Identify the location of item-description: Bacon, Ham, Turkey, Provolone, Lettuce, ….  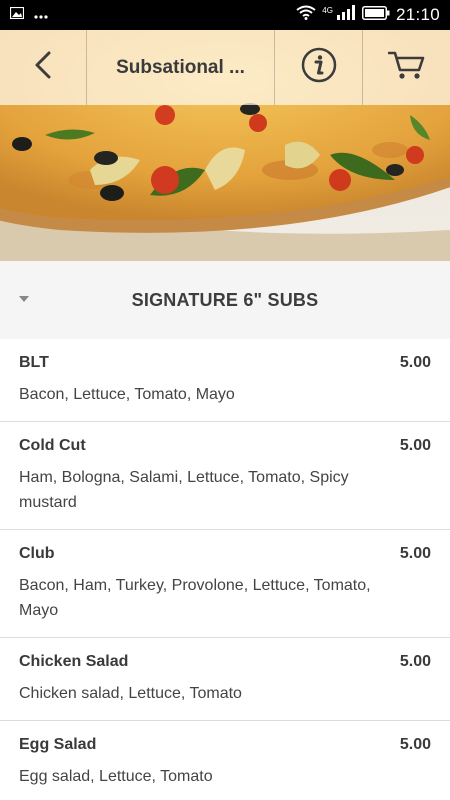
(195, 598).